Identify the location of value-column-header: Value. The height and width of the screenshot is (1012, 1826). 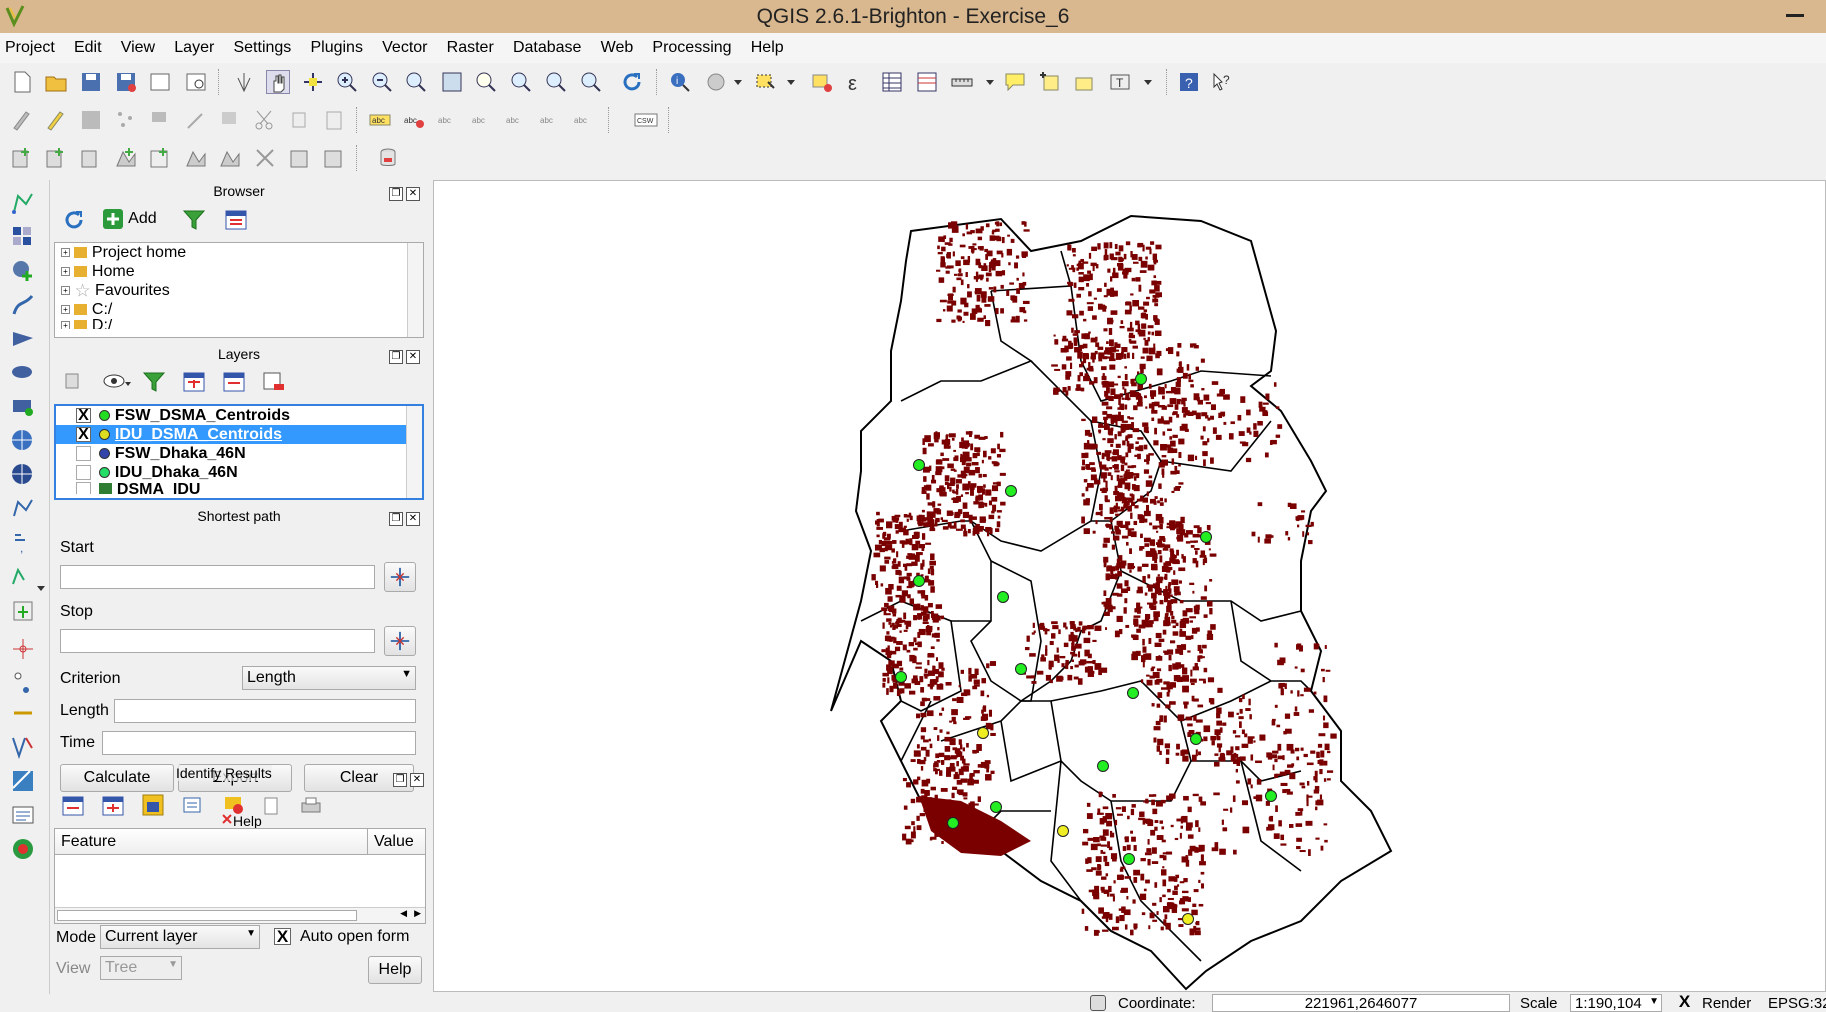
(396, 842).